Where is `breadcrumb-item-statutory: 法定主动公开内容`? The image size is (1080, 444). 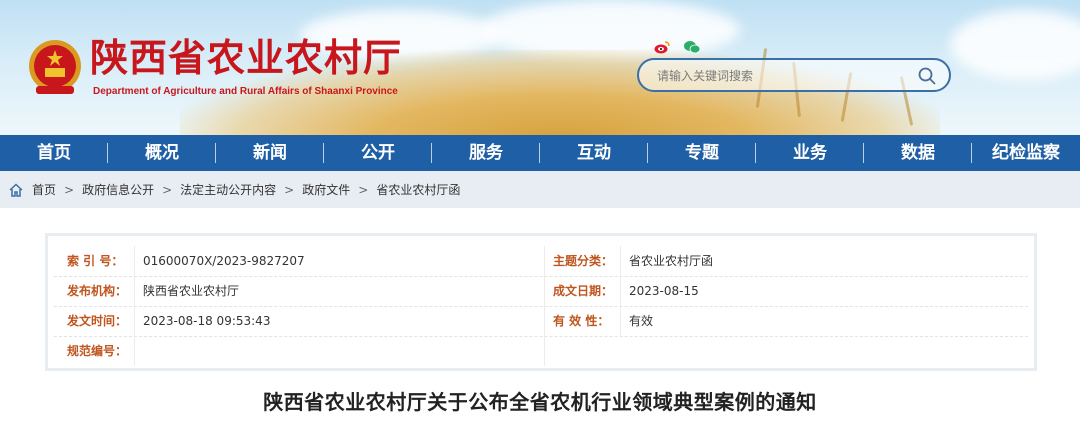
breadcrumb-item-statutory: 法定主动公开内容 is located at coordinates (228, 189).